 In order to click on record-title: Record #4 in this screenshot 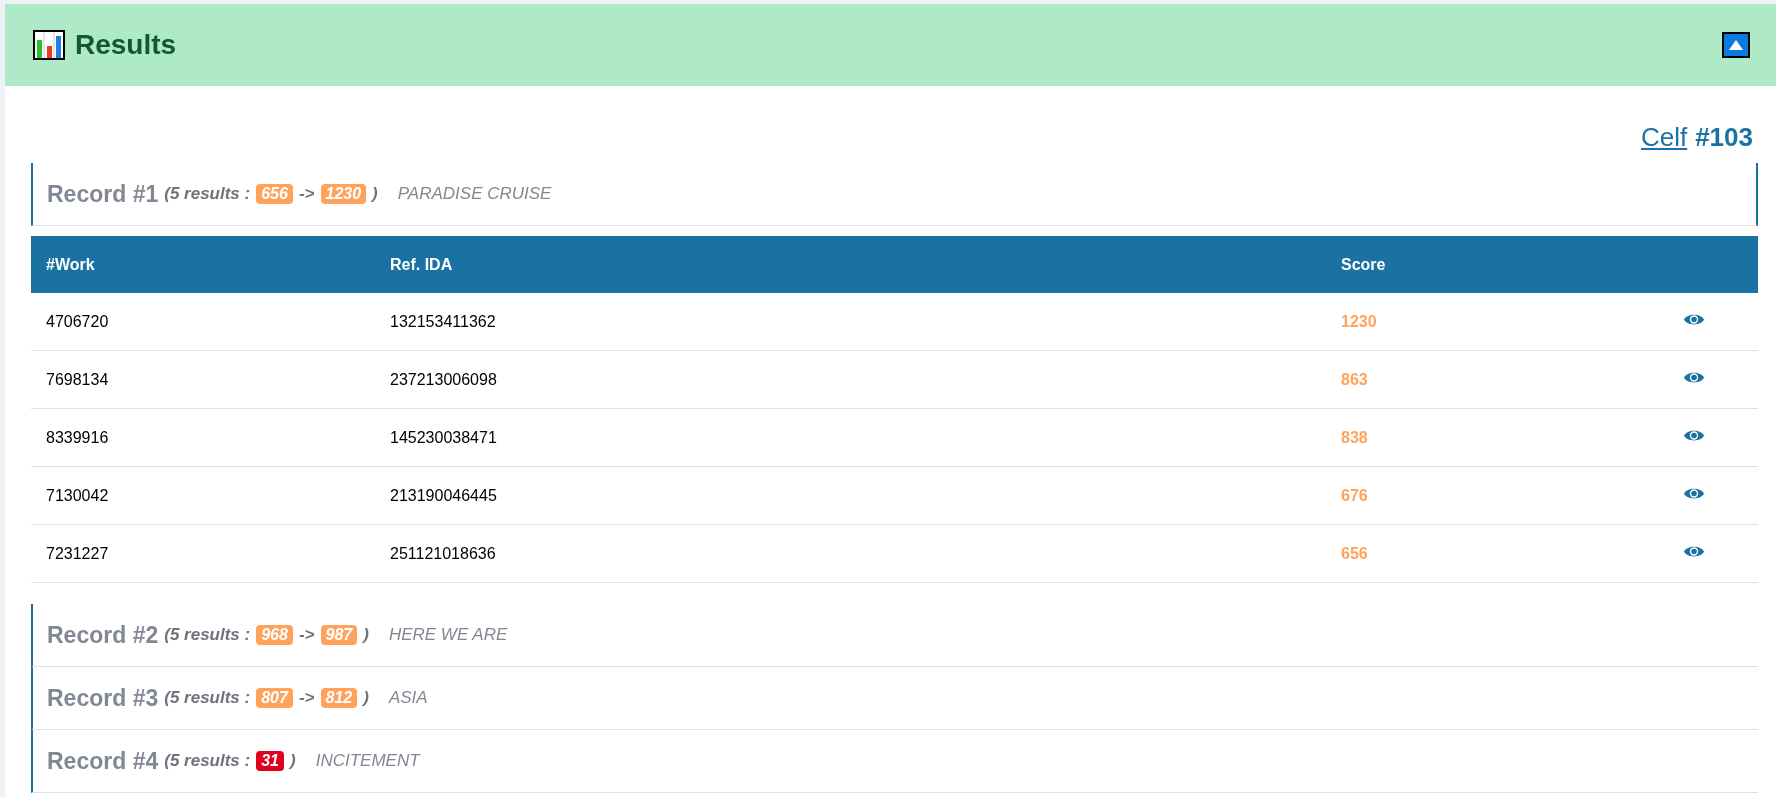, I will do `click(103, 761)`.